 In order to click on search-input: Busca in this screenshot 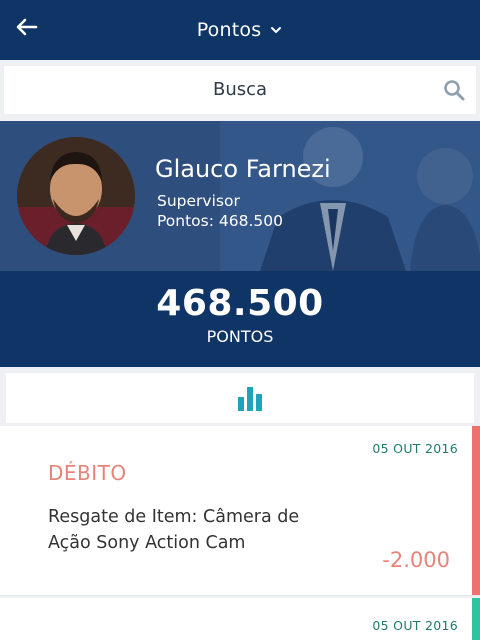, I will do `click(240, 90)`.